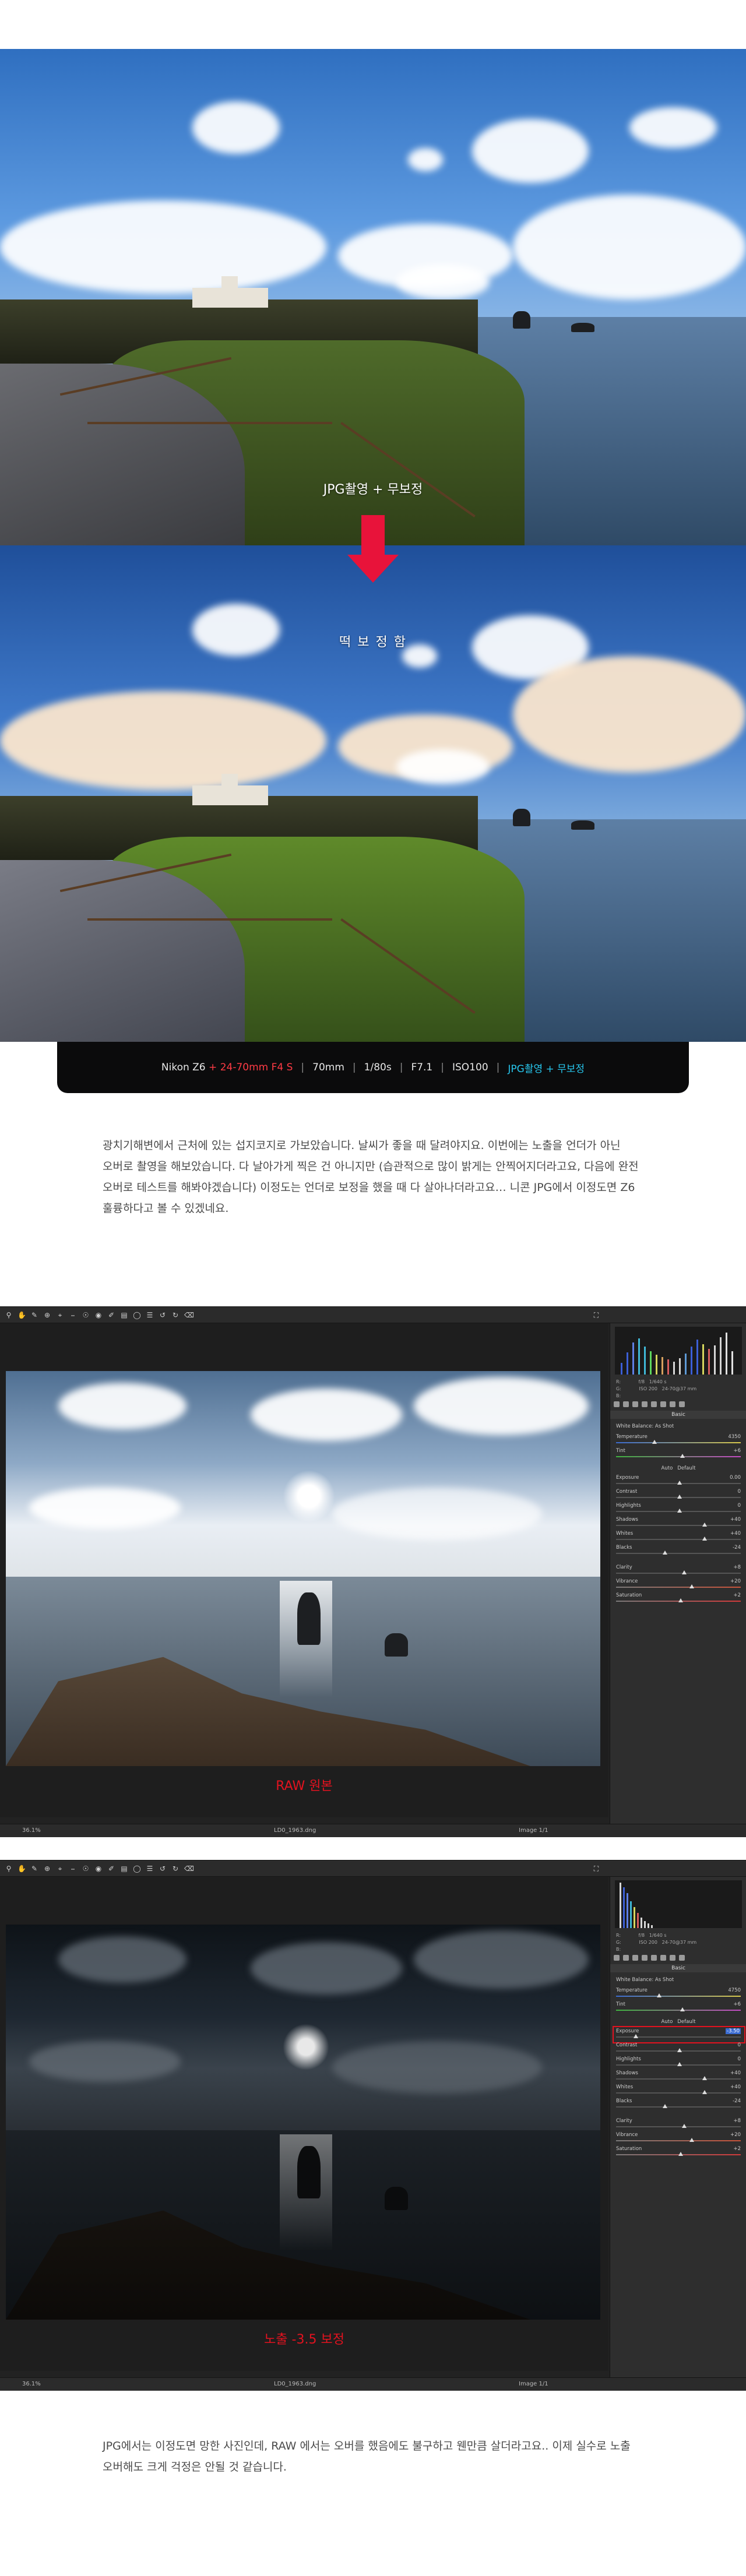 This screenshot has width=746, height=2576. Describe the element at coordinates (734, 1990) in the screenshot. I see `slider-value-temperature: 4750` at that location.